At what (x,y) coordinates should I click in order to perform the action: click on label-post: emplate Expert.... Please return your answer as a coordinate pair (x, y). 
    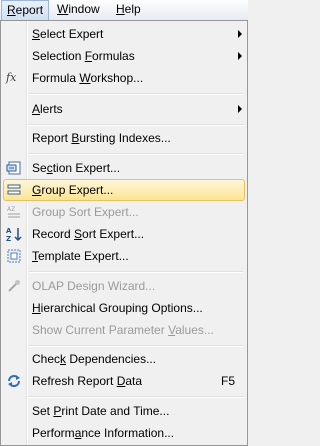
    Looking at the image, I should click on (83, 256).